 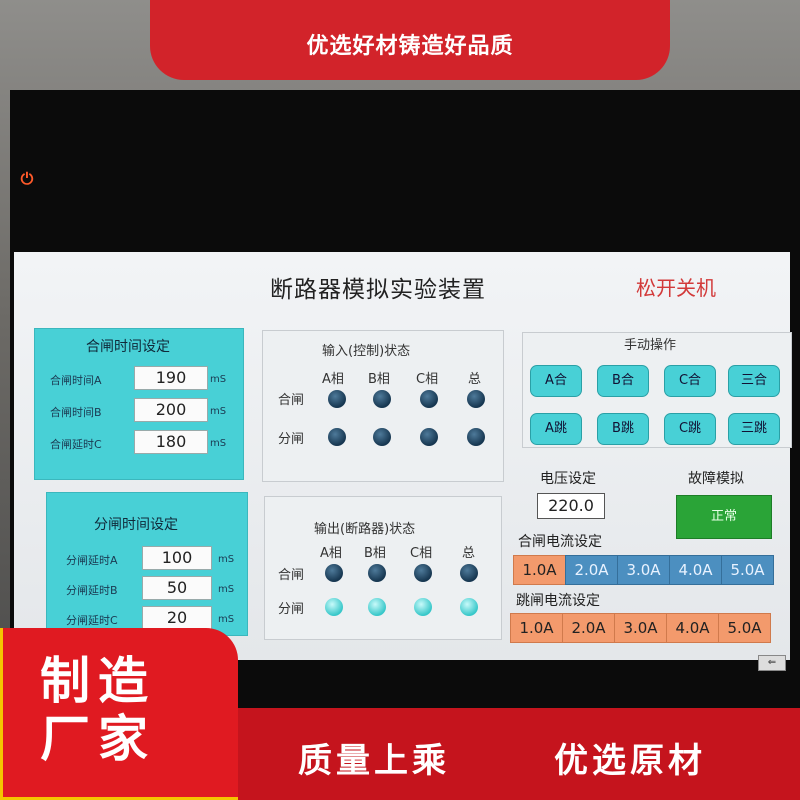 I want to click on close-time-b-label: 合闸时间B, so click(x=76, y=412).